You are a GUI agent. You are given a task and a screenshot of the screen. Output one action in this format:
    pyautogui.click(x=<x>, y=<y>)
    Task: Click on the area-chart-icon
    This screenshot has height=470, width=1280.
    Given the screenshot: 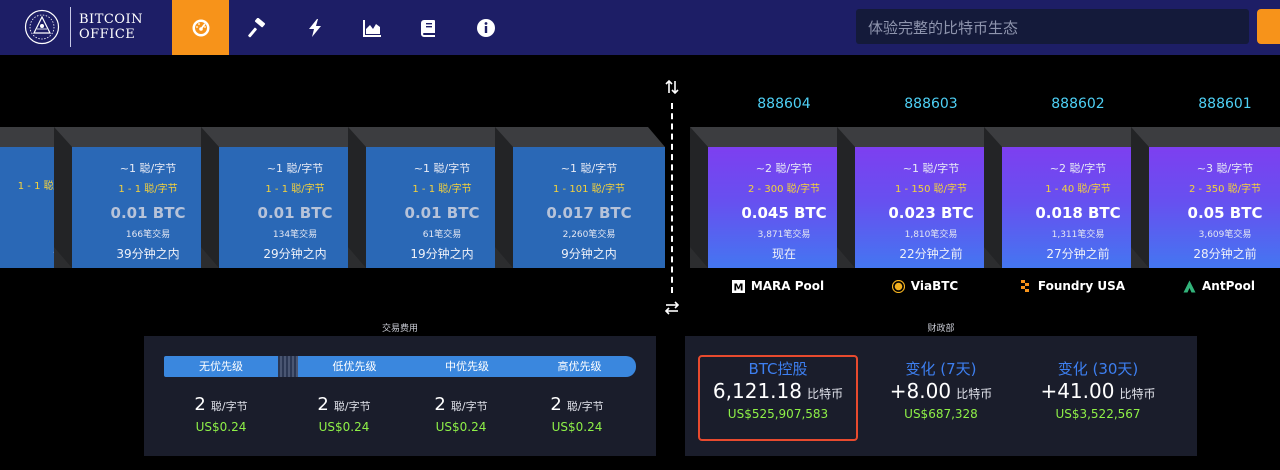 What is the action you would take?
    pyautogui.click(x=371, y=28)
    